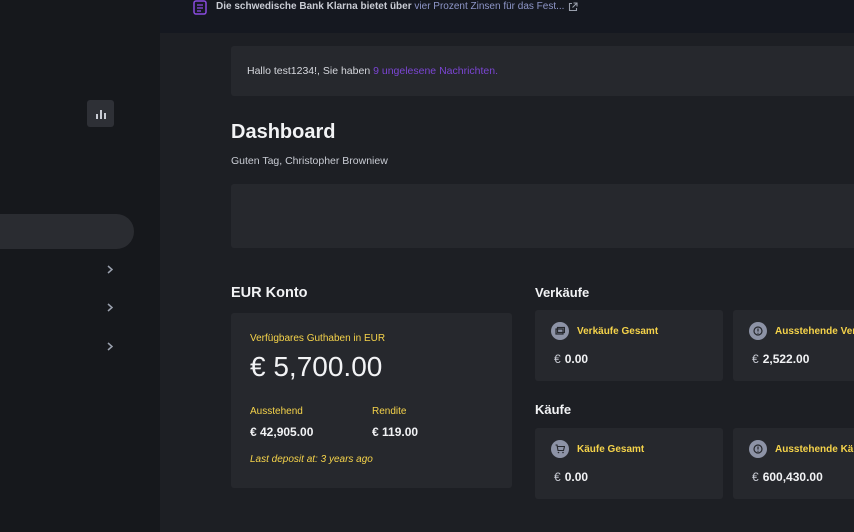  Describe the element at coordinates (562, 292) in the screenshot. I see `sales-section-title: Verkäufe` at that location.